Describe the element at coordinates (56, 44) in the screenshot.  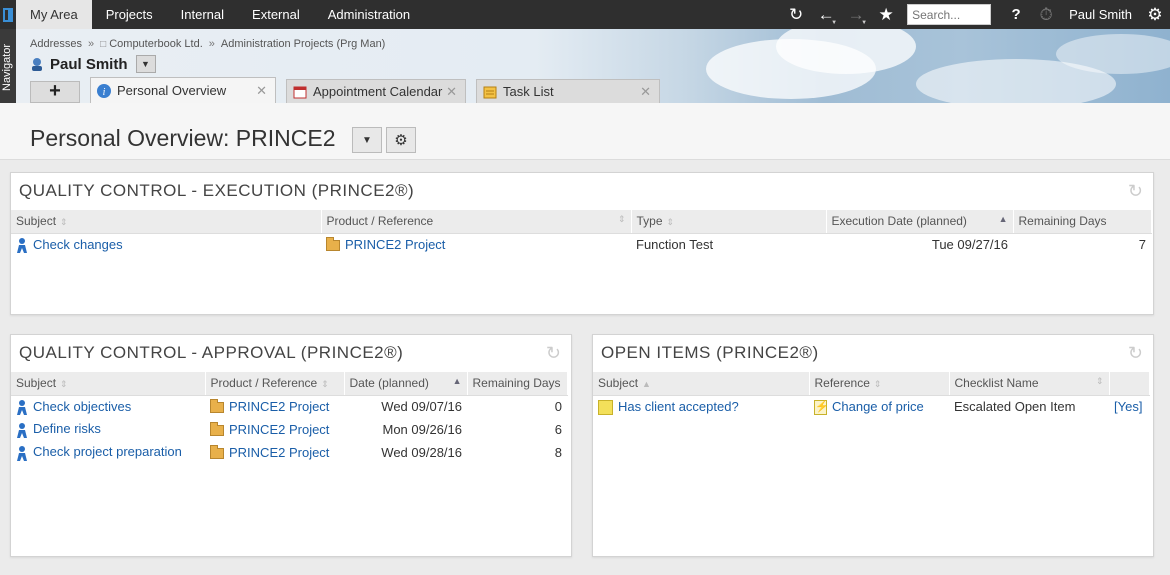
I see `breadcrumb-item: Addresses` at that location.